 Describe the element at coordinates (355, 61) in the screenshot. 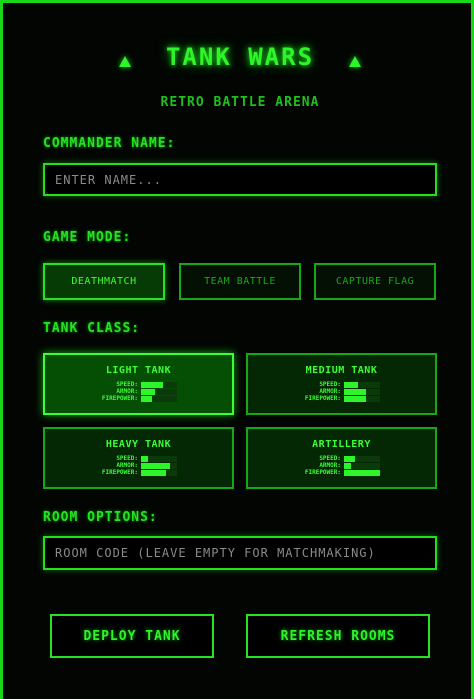

I see `triangle-right-icon` at that location.